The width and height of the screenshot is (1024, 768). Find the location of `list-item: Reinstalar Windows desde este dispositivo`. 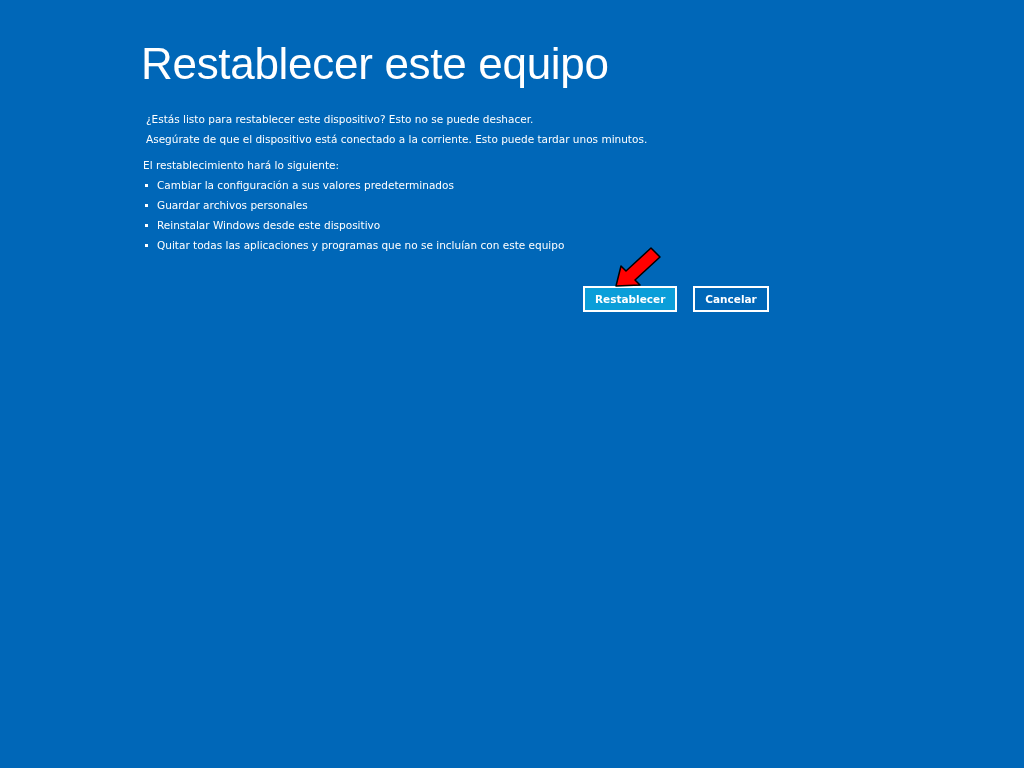

list-item: Reinstalar Windows desde este dispositivo is located at coordinates (269, 225).